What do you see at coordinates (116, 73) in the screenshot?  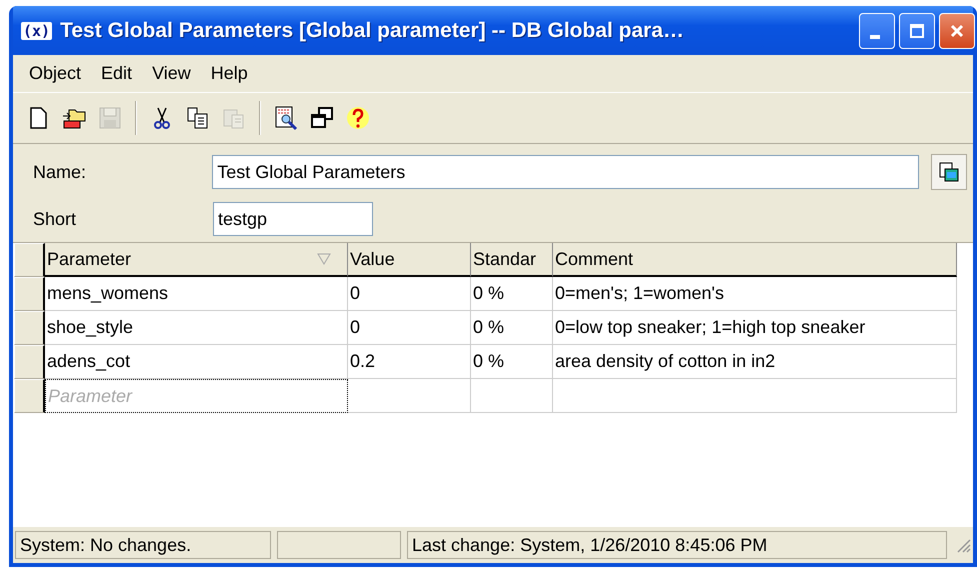 I see `menu-item: Edit` at bounding box center [116, 73].